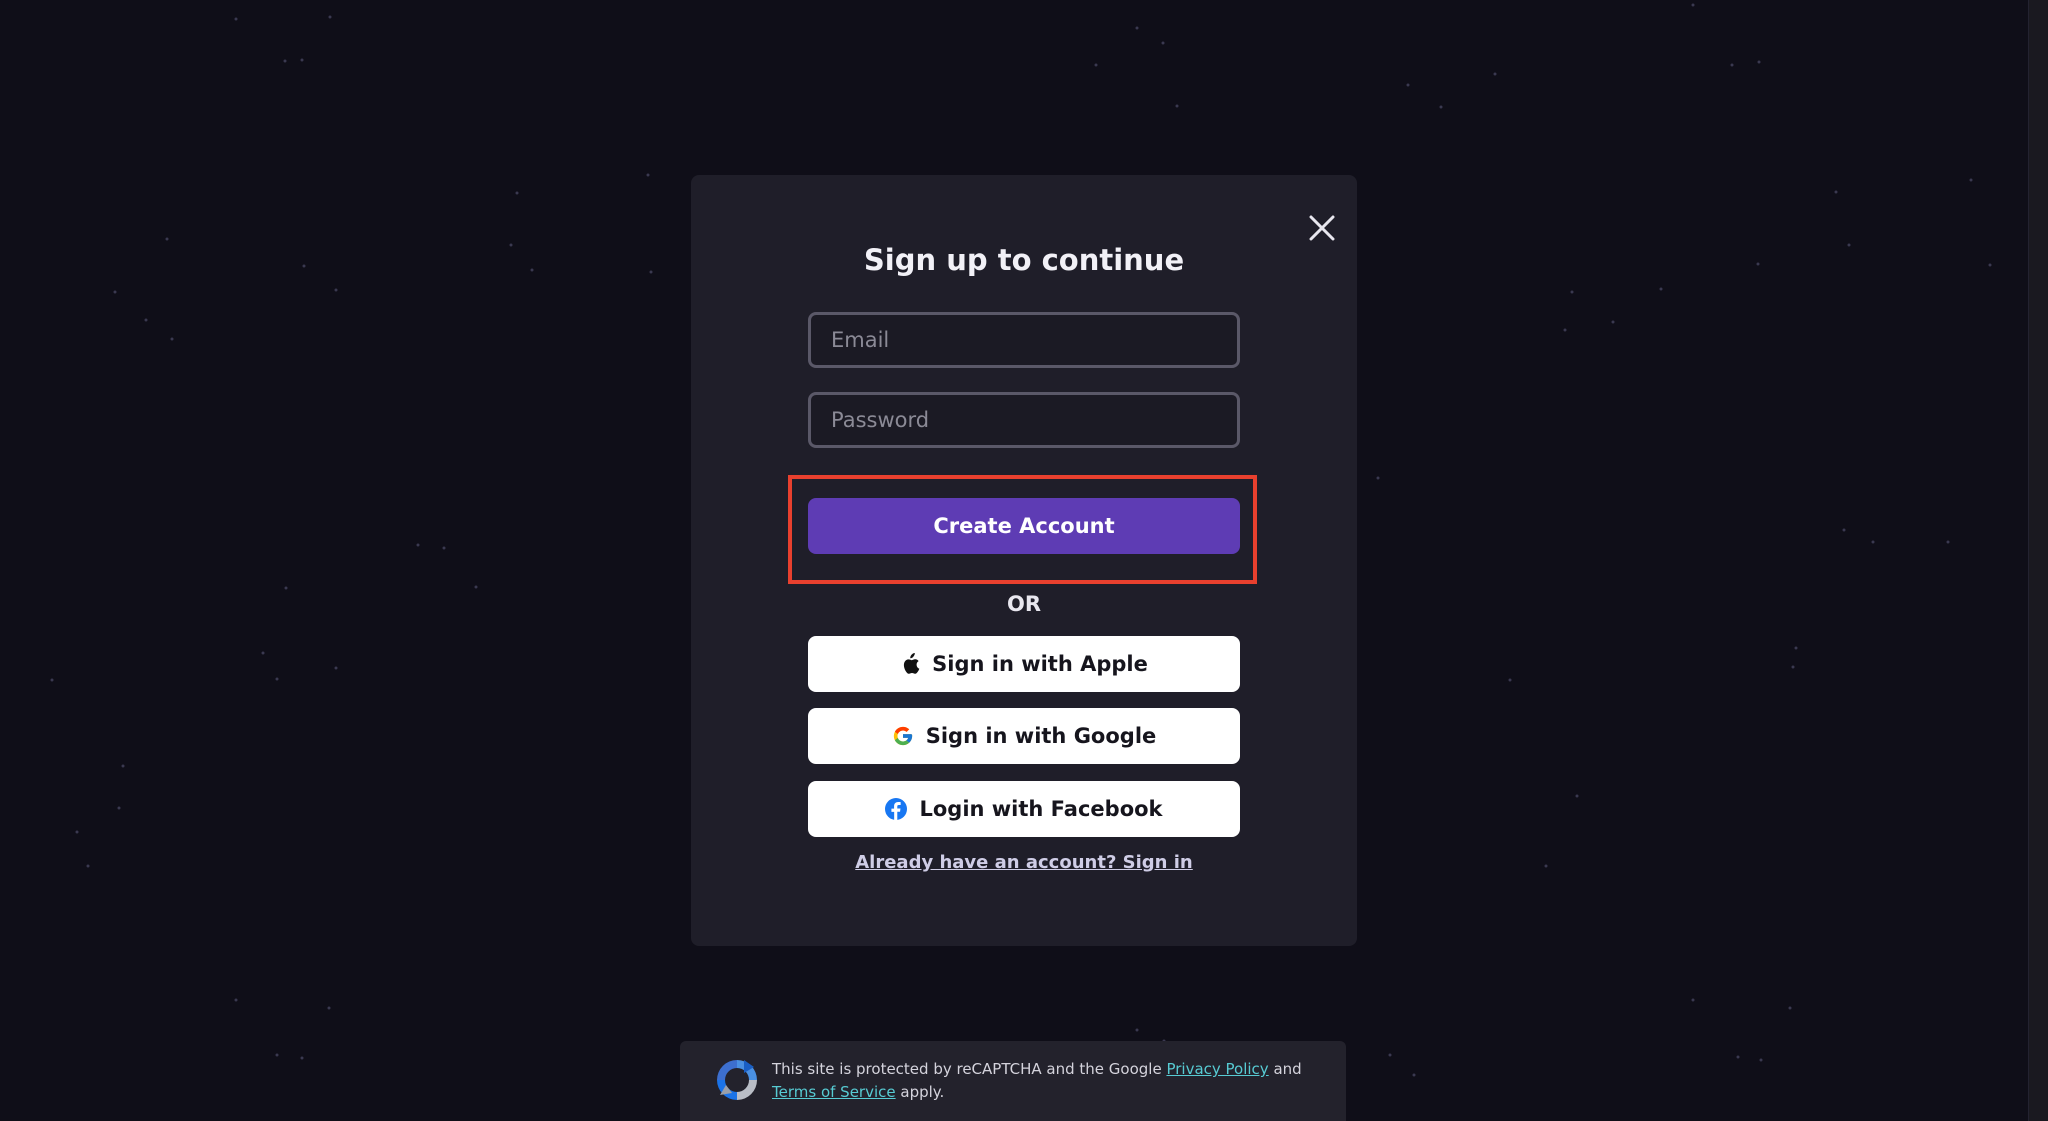 Image resolution: width=2048 pixels, height=1121 pixels. Describe the element at coordinates (1041, 809) in the screenshot. I see `facebook-login-label: Login with Facebook` at that location.